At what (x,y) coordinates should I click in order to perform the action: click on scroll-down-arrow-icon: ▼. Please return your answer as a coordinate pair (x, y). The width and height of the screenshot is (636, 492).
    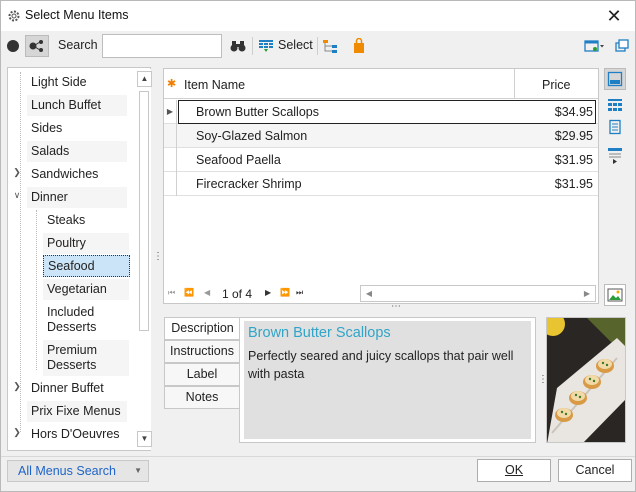
    Looking at the image, I should click on (144, 439).